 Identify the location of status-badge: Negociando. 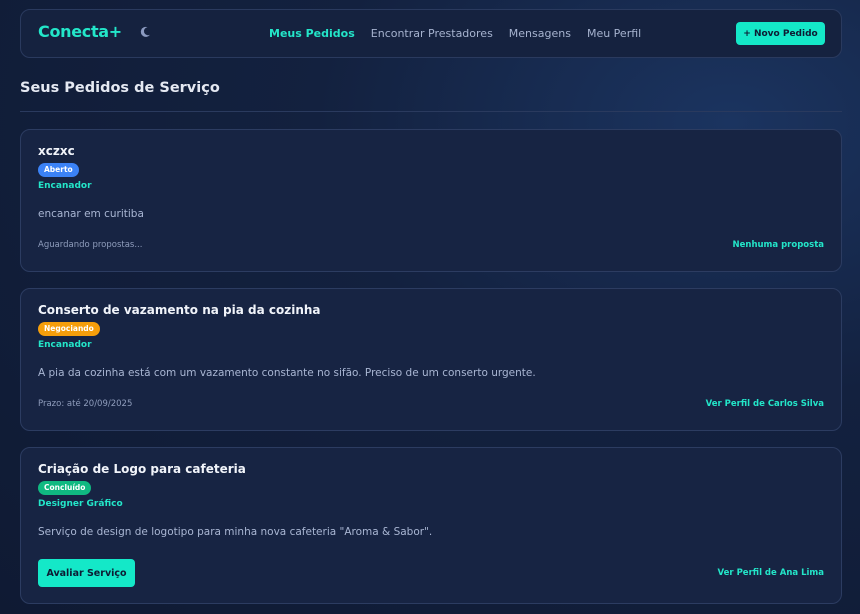
(69, 329).